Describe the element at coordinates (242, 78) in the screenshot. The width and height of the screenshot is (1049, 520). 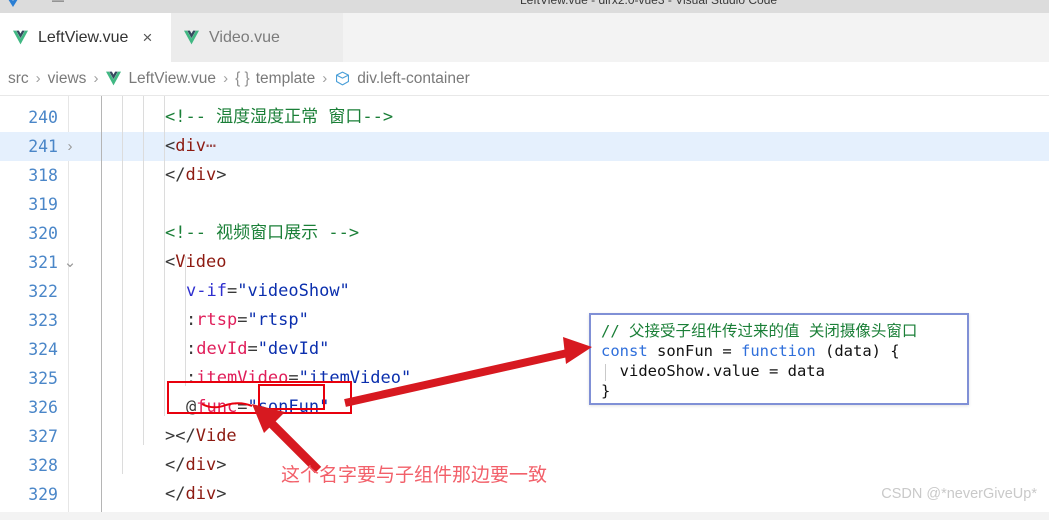
I see `braces-icon: { }` at that location.